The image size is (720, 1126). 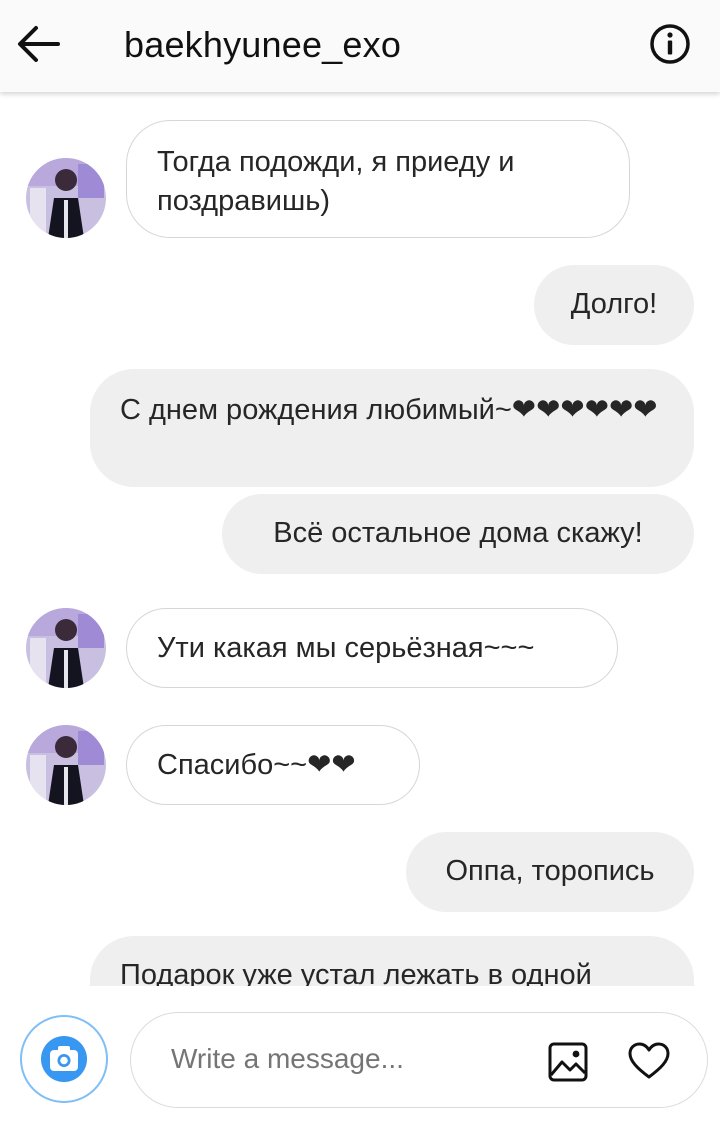 I want to click on heart-icon, so click(x=649, y=1060).